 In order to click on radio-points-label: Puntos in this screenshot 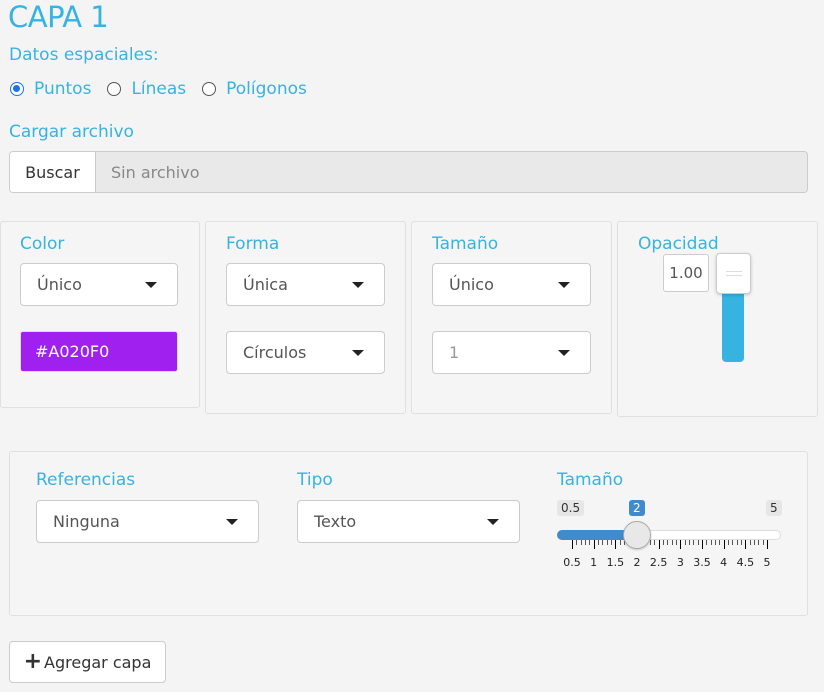, I will do `click(63, 89)`.